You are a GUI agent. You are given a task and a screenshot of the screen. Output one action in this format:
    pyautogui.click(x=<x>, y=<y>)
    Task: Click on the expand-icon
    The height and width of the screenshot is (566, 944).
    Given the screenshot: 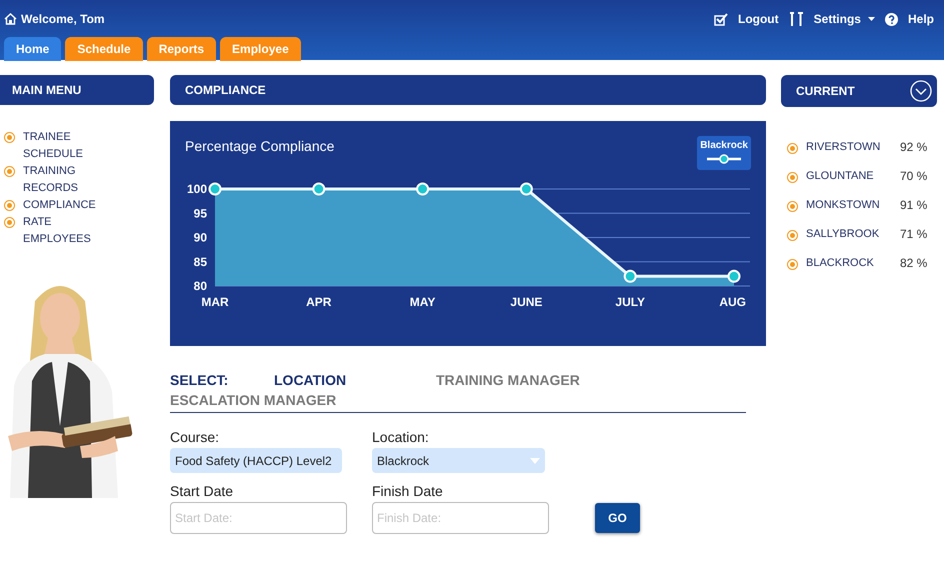 What is the action you would take?
    pyautogui.click(x=921, y=91)
    